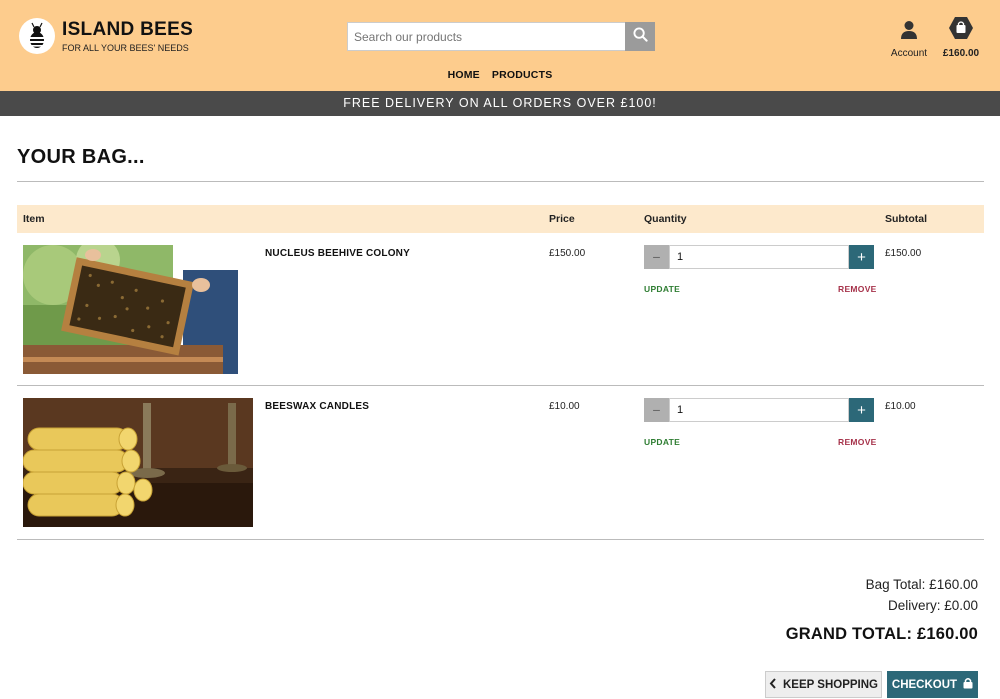 The height and width of the screenshot is (699, 1000). Describe the element at coordinates (900, 406) in the screenshot. I see `product-subtotal: £10.00` at that location.